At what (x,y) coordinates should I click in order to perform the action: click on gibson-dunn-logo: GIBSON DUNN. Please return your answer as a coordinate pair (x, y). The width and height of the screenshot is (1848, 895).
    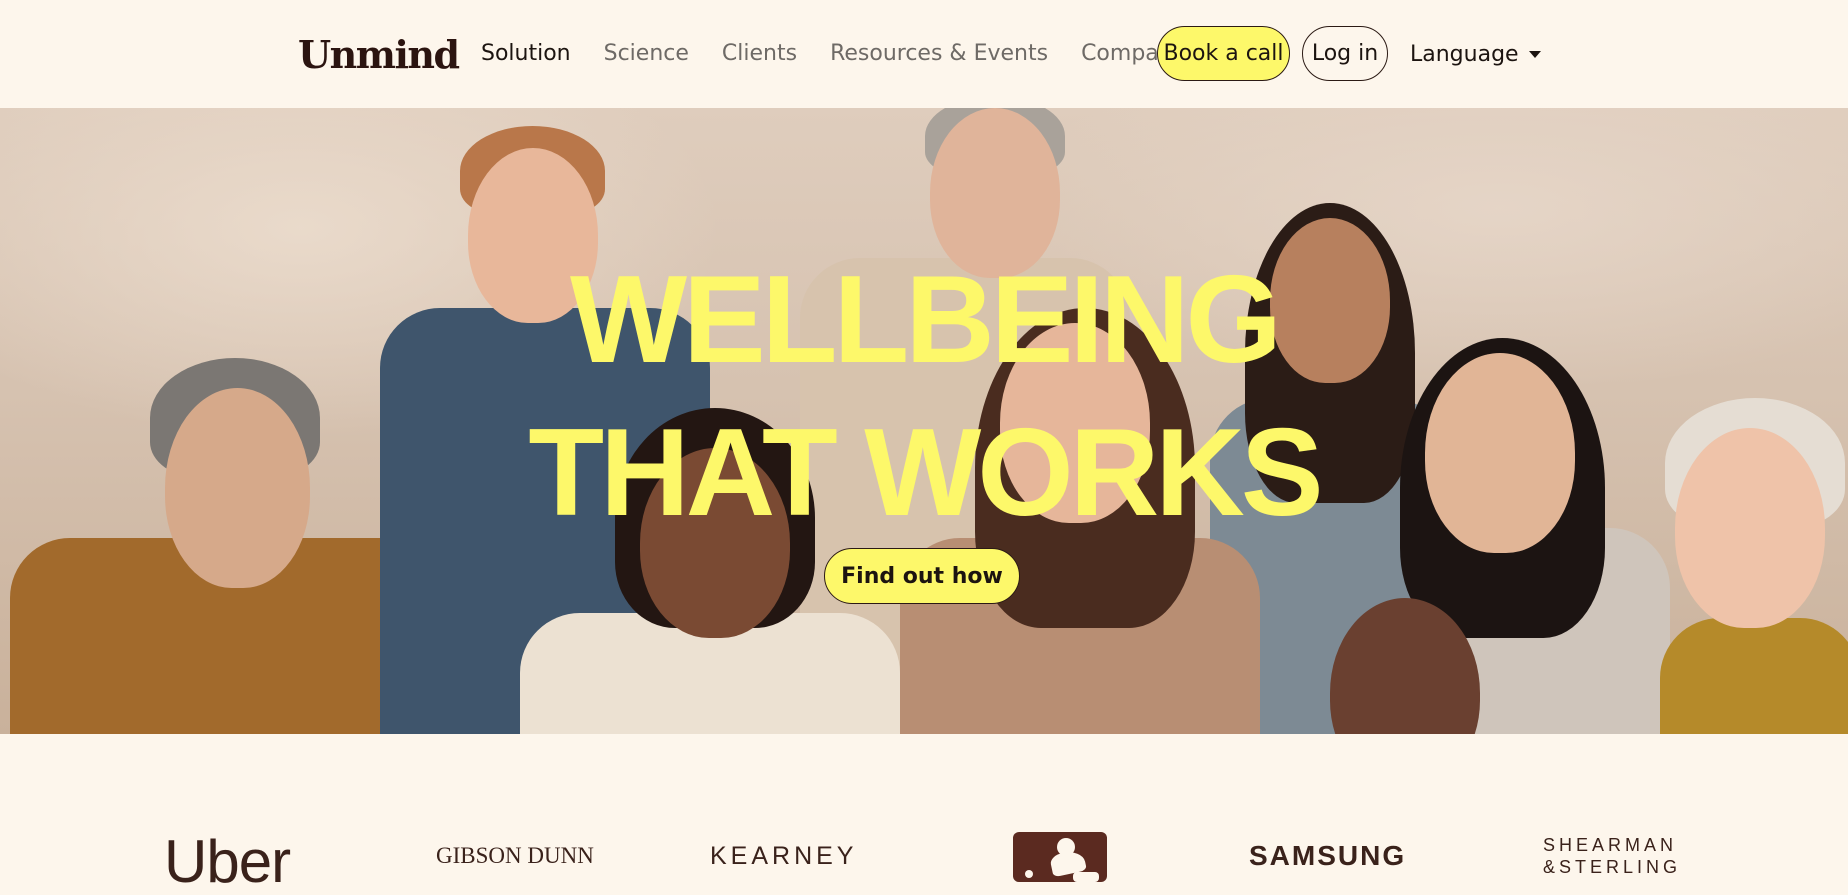
    Looking at the image, I should click on (515, 855).